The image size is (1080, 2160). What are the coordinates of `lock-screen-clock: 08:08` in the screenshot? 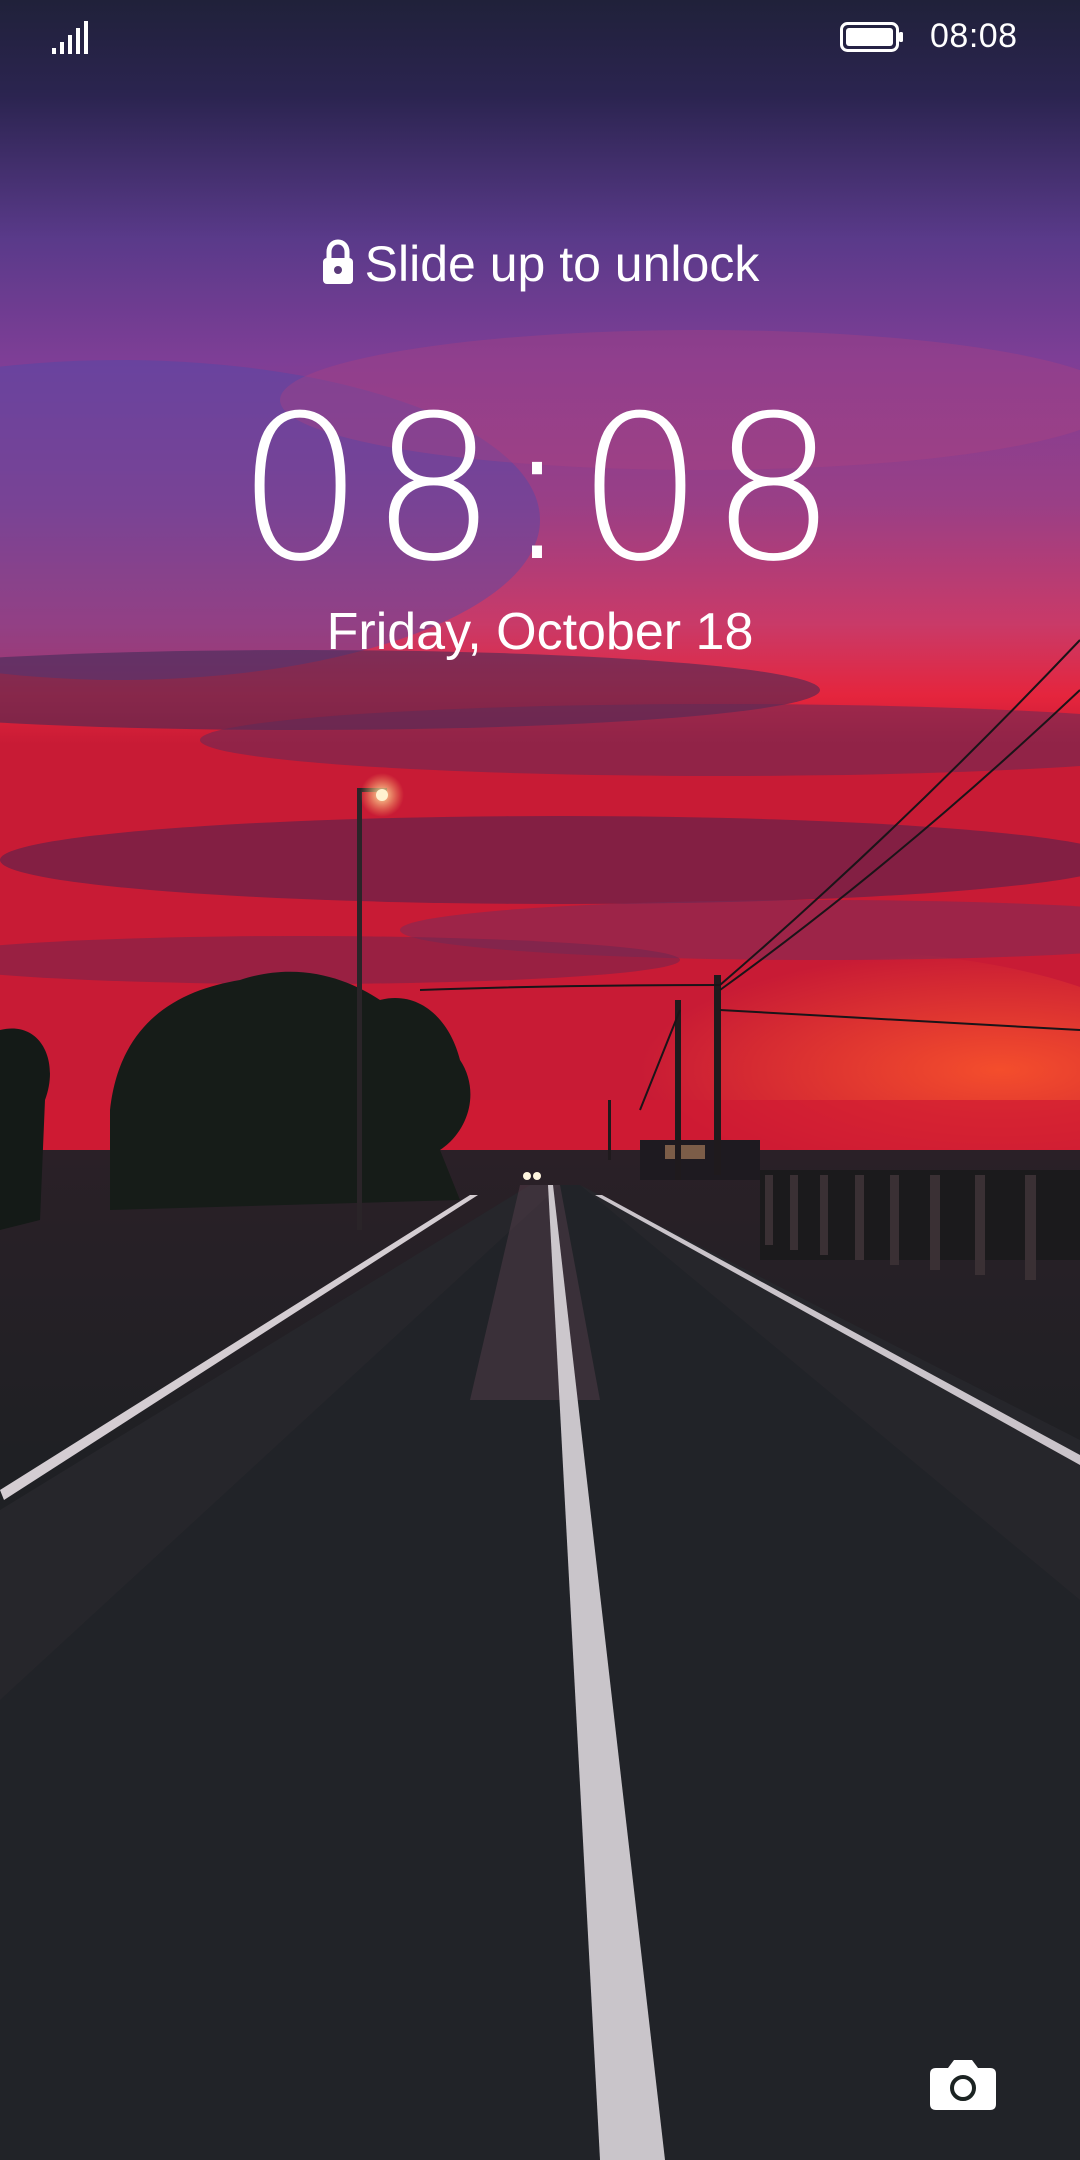 It's located at (540, 489).